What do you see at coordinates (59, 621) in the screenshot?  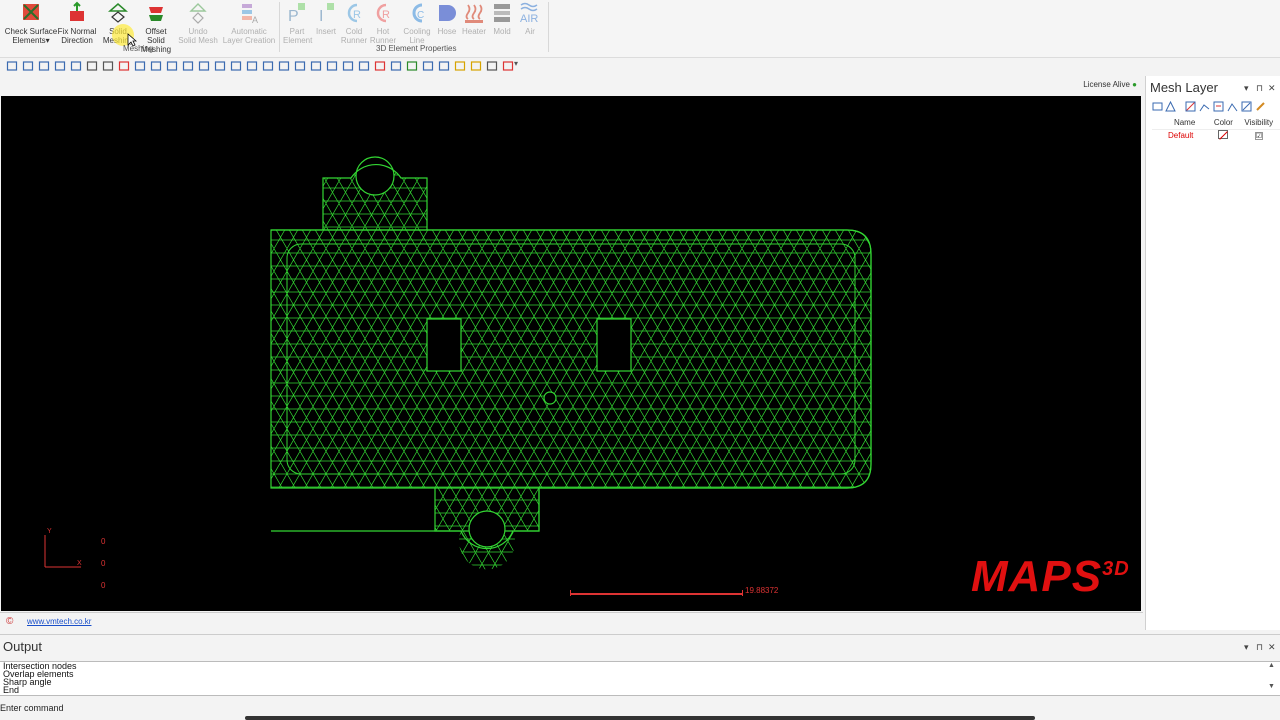 I see `vmtech-link: www.vmtech.co.kr` at bounding box center [59, 621].